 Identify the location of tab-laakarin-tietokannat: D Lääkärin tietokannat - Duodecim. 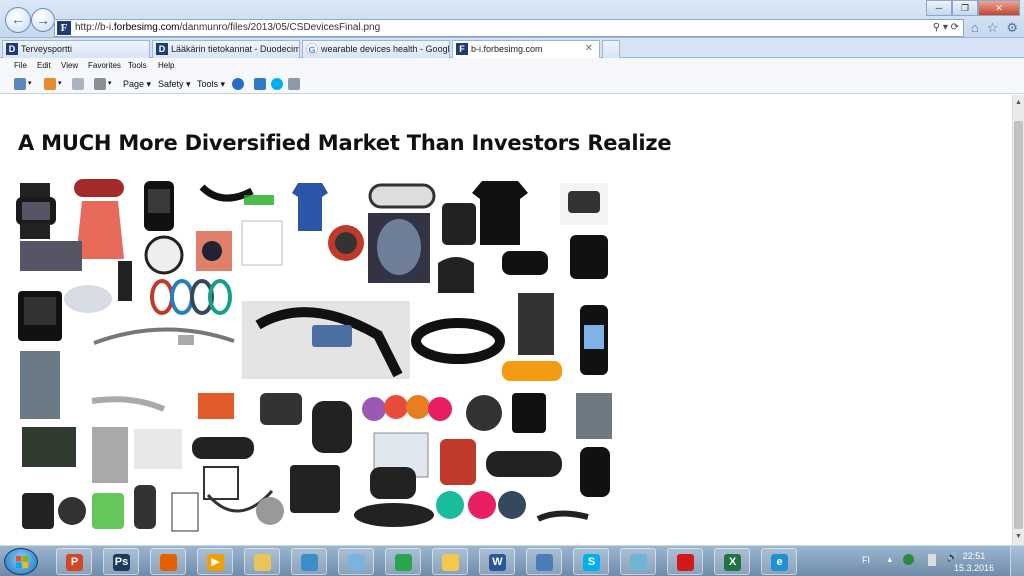
(226, 49).